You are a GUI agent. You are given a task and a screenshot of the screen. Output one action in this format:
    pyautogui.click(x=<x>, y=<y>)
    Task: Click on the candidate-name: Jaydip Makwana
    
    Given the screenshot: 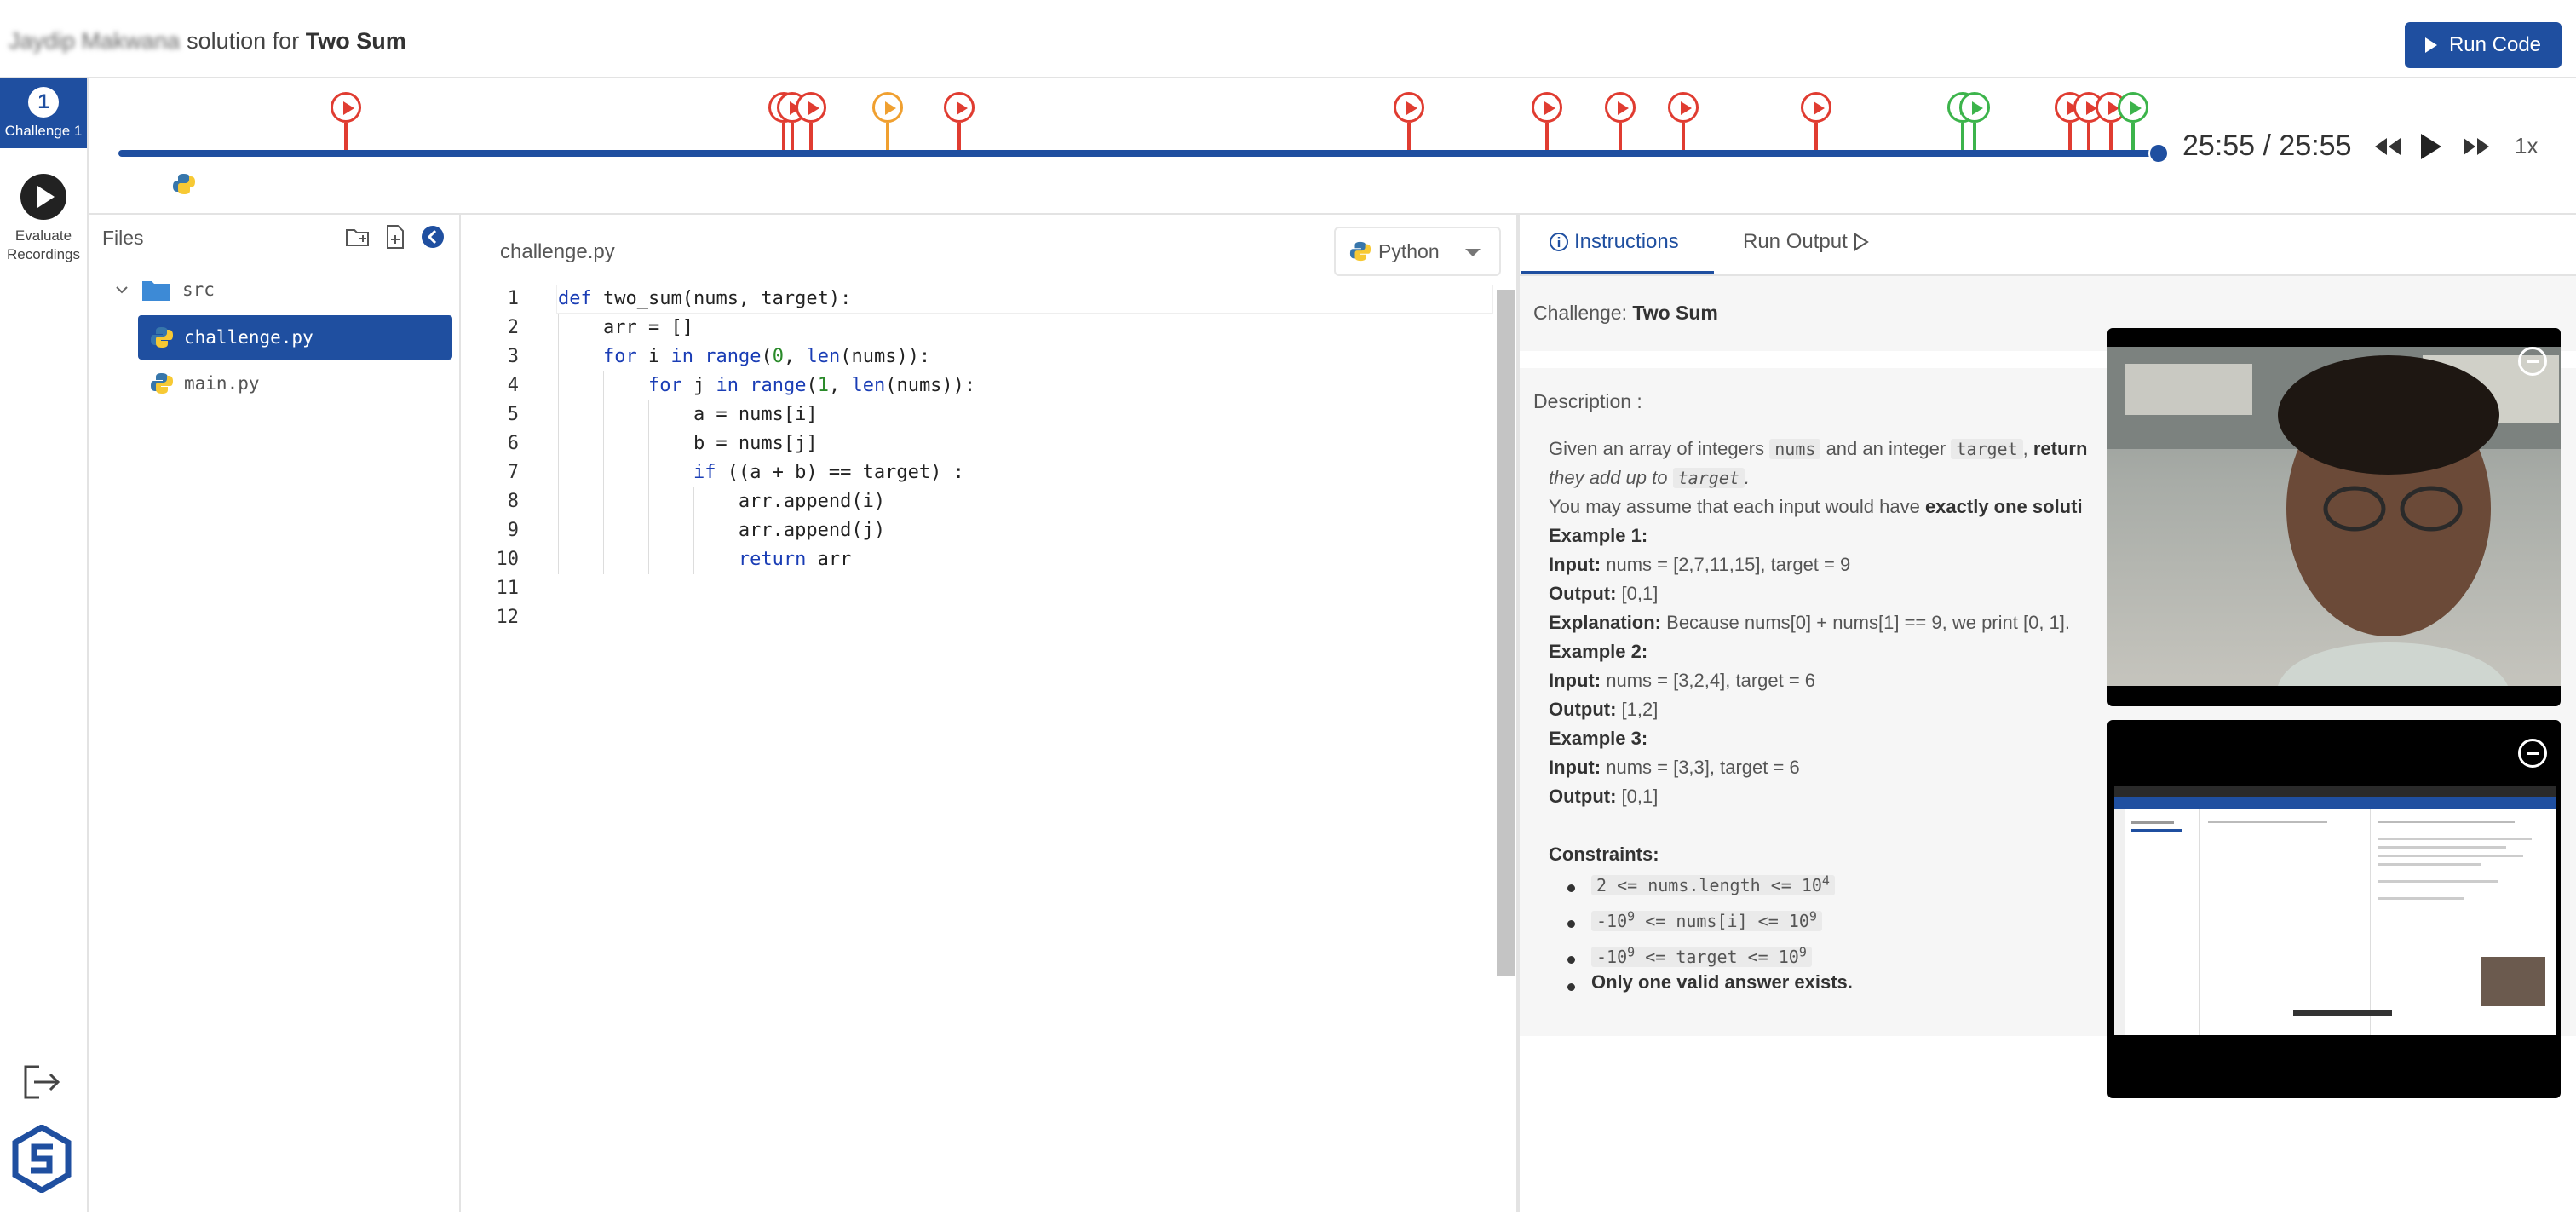 What is the action you would take?
    pyautogui.click(x=95, y=41)
    